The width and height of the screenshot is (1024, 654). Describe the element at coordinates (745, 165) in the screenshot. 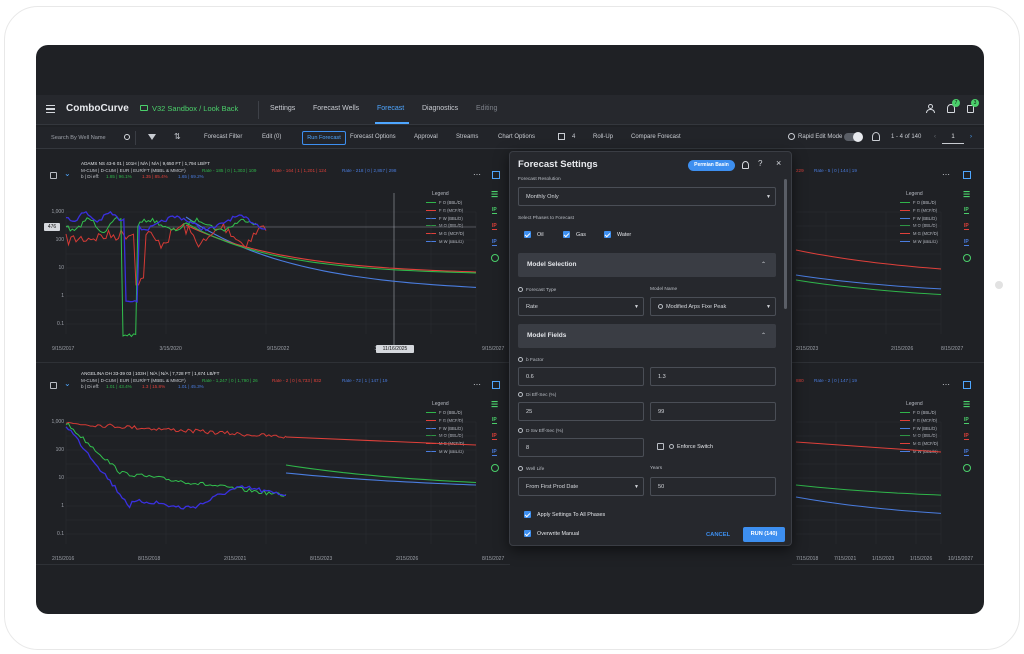

I see `user-settings-icon` at that location.